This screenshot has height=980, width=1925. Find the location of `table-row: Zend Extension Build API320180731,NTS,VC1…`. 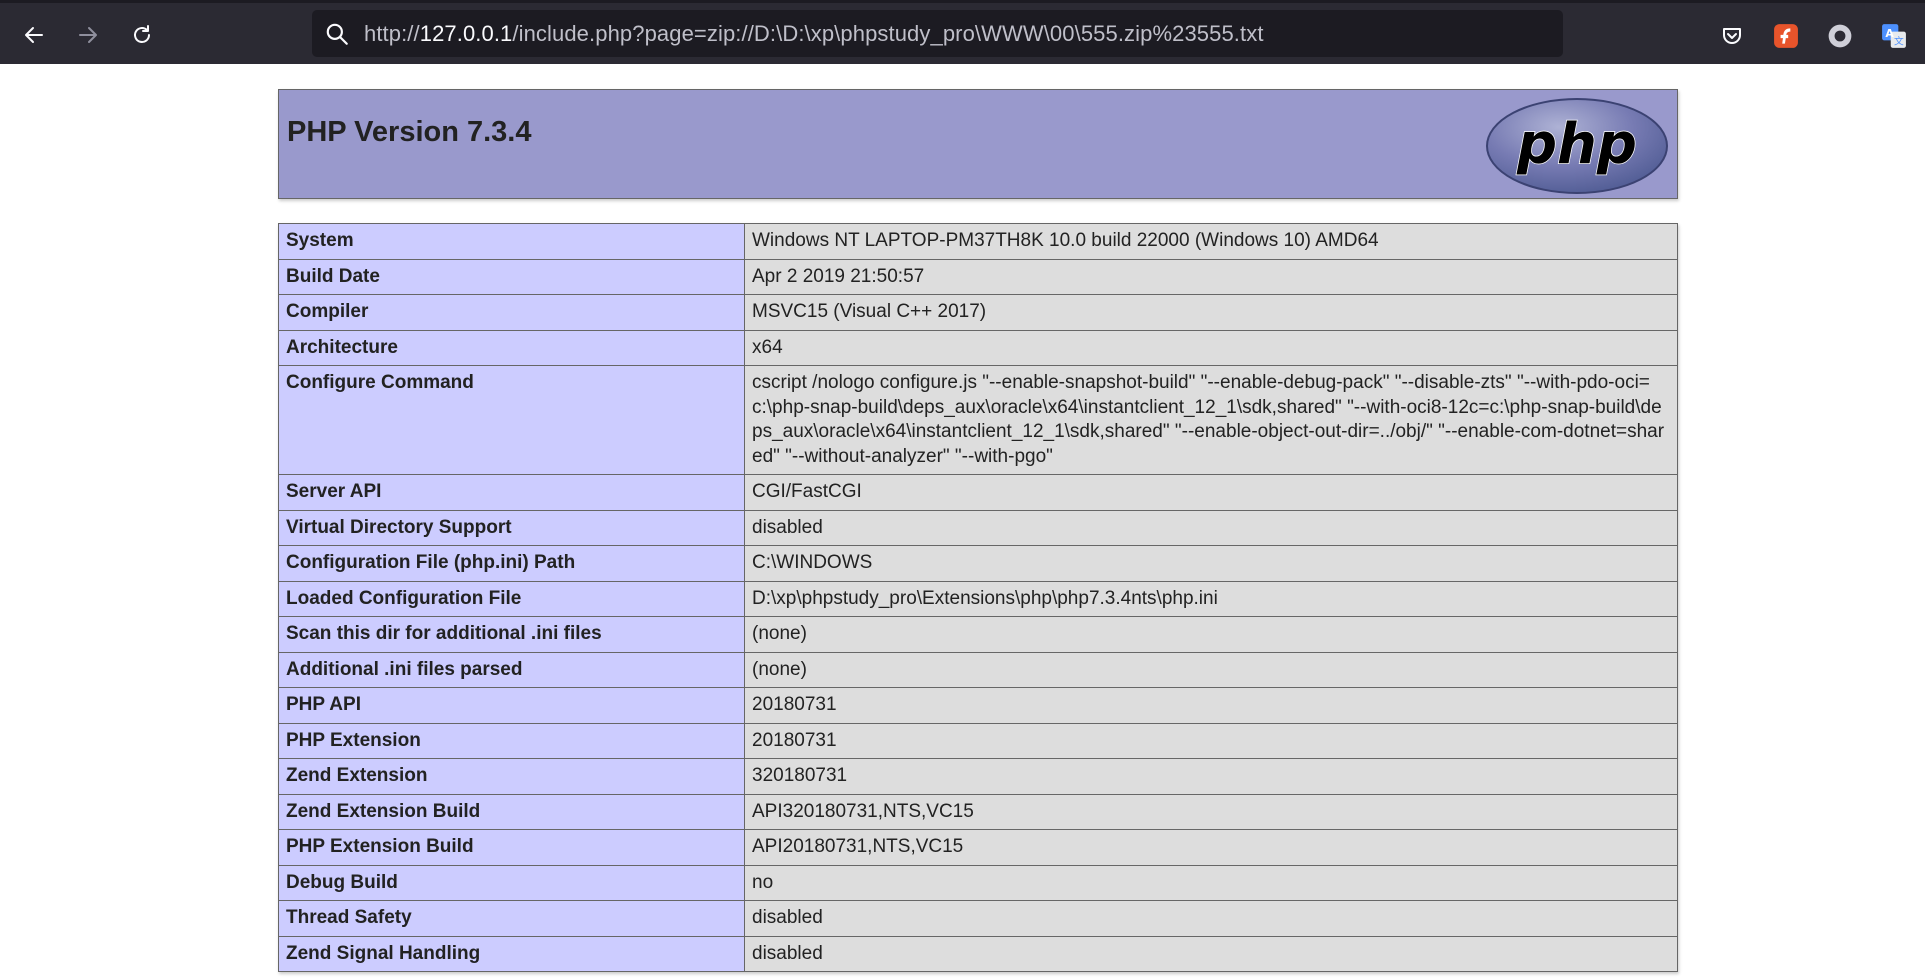

table-row: Zend Extension Build API320180731,NTS,VC1… is located at coordinates (978, 811).